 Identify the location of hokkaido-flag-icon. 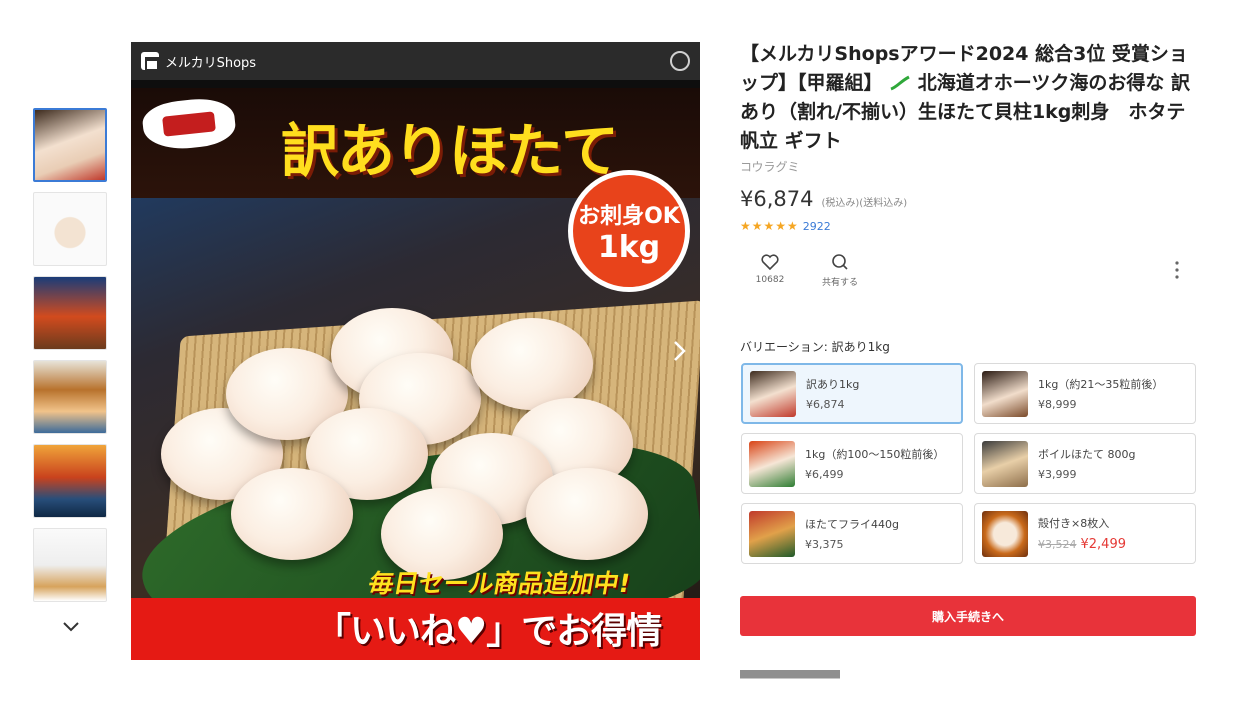
(900, 83).